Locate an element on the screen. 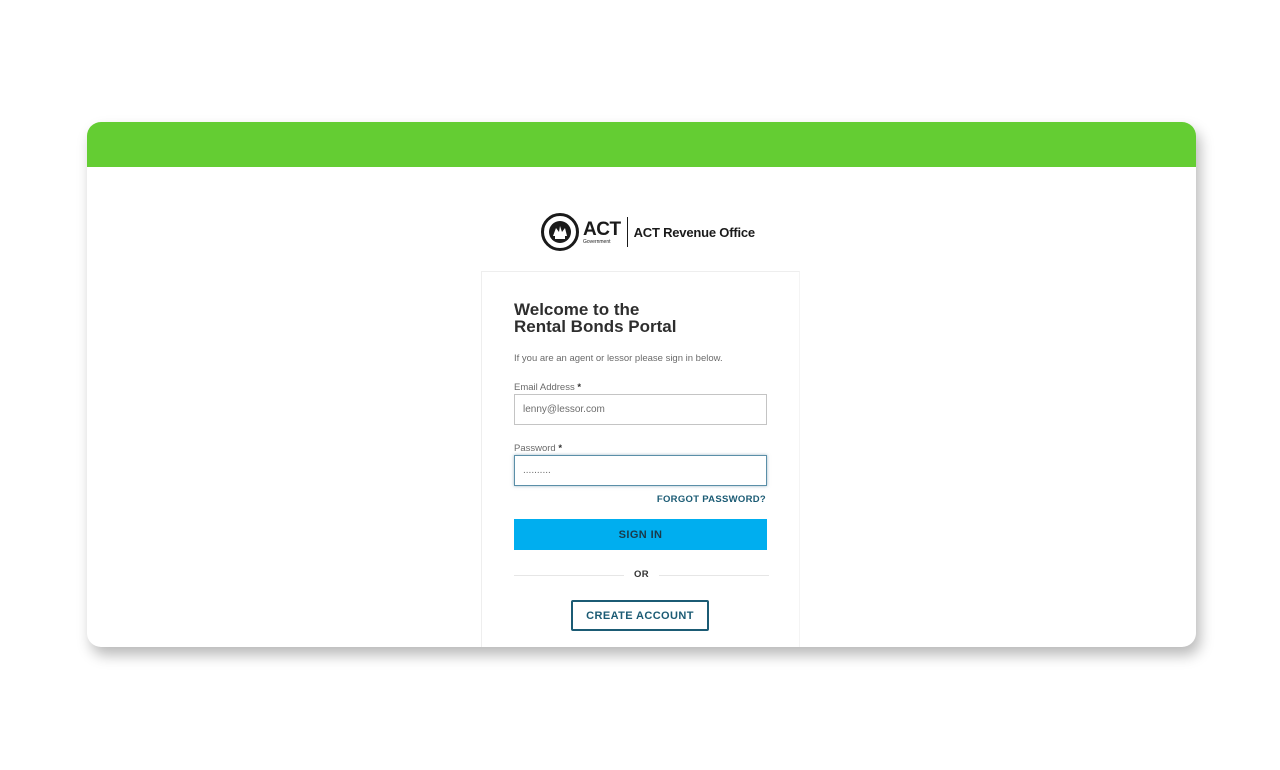 The width and height of the screenshot is (1280, 770). act-brand-subtext: Government is located at coordinates (597, 241).